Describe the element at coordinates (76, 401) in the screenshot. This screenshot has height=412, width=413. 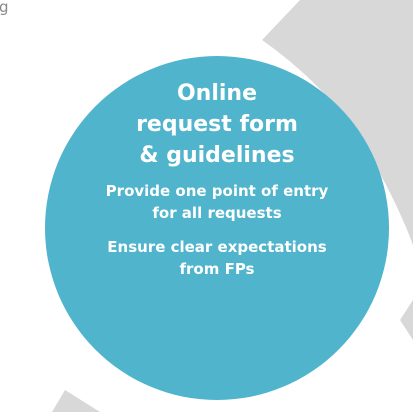
I see `ring-lower-arc` at that location.